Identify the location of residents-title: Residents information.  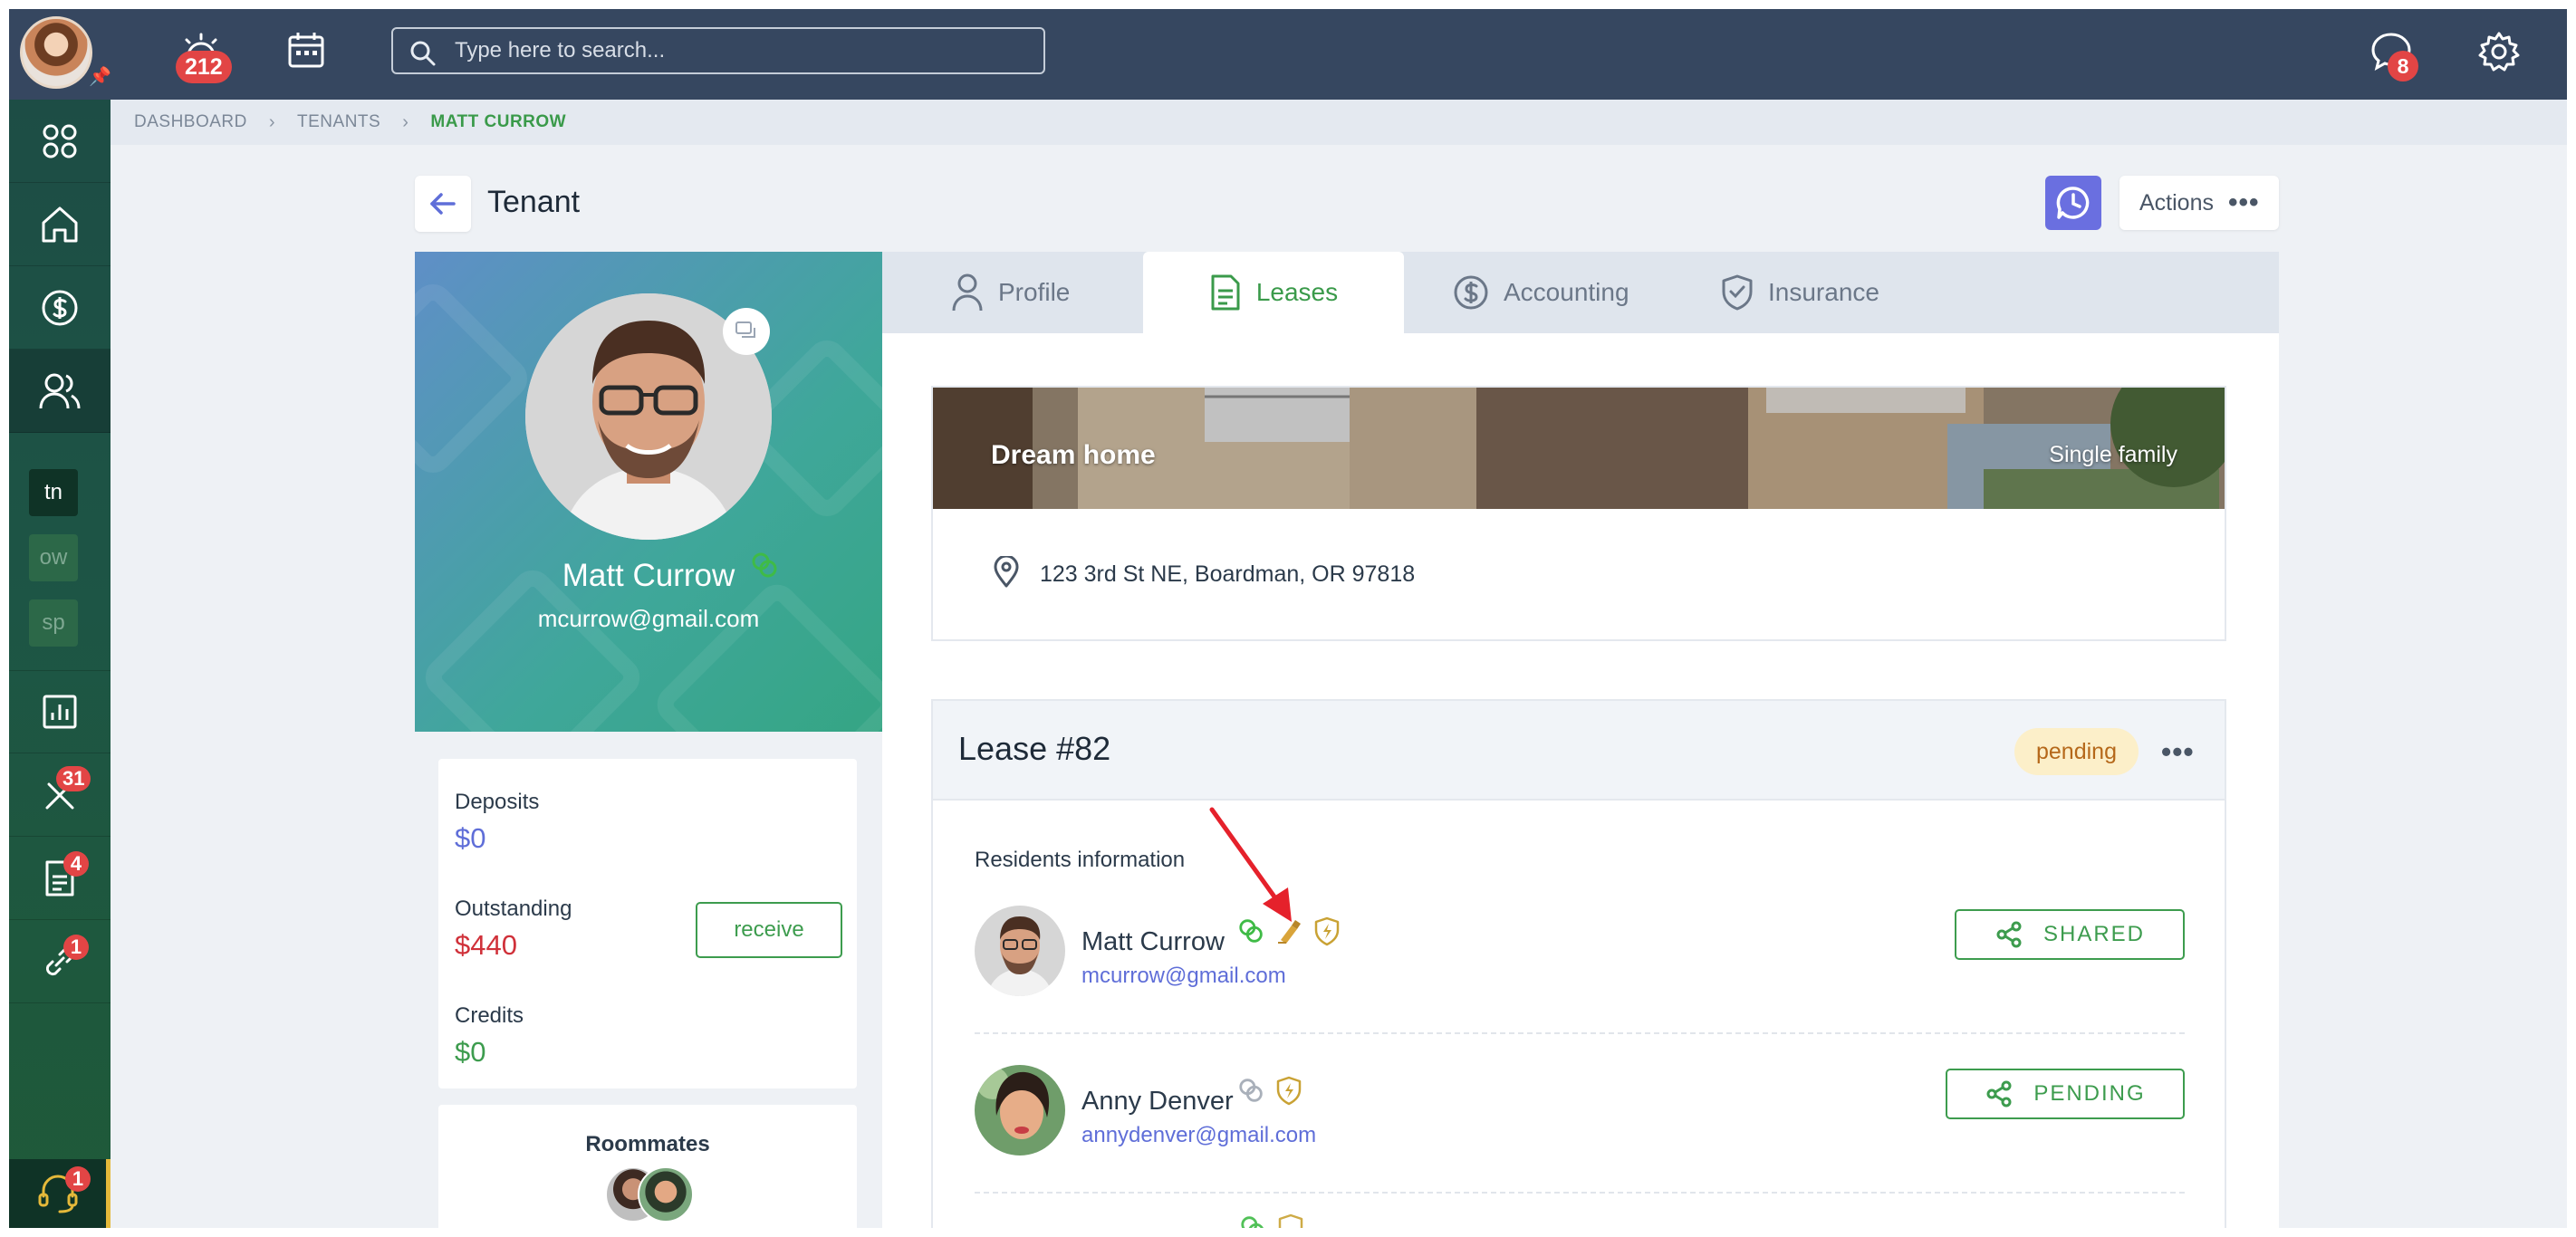
(1080, 860).